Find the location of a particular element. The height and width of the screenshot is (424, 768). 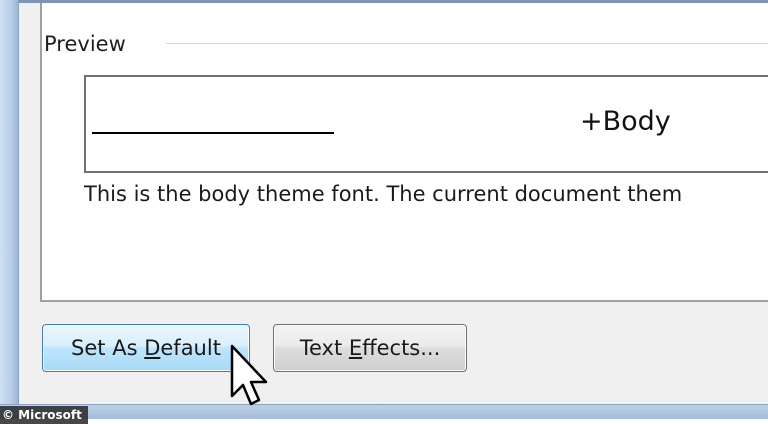

preview-underline is located at coordinates (213, 133).